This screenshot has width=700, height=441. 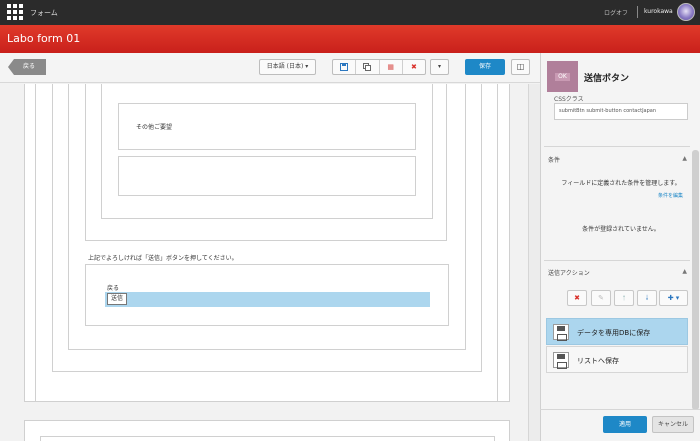 What do you see at coordinates (614, 333) in the screenshot?
I see `action-label: データを専用DBに保存` at bounding box center [614, 333].